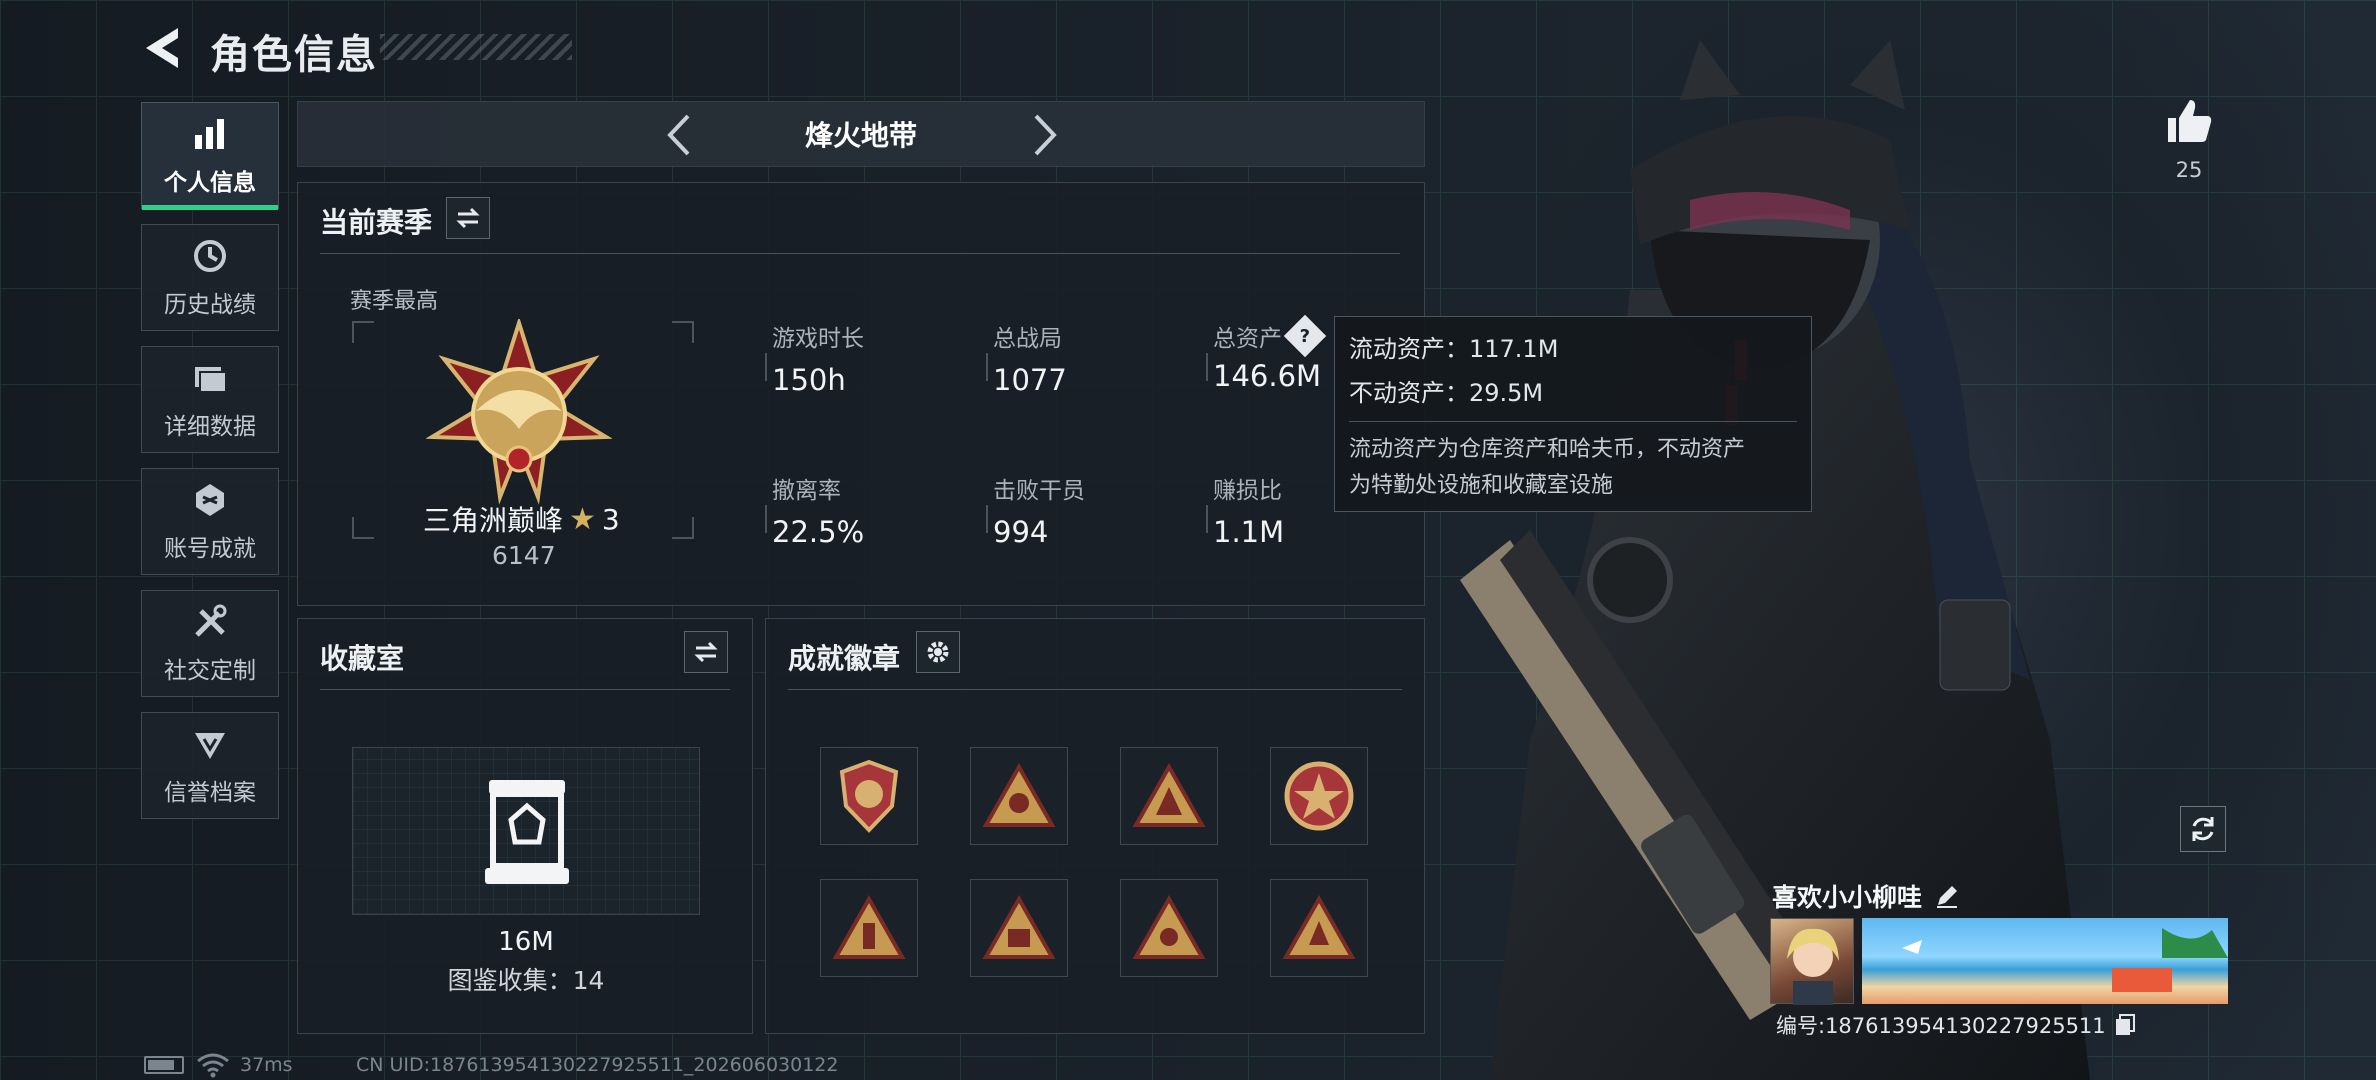  Describe the element at coordinates (476, 47) in the screenshot. I see `title-decoration` at that location.